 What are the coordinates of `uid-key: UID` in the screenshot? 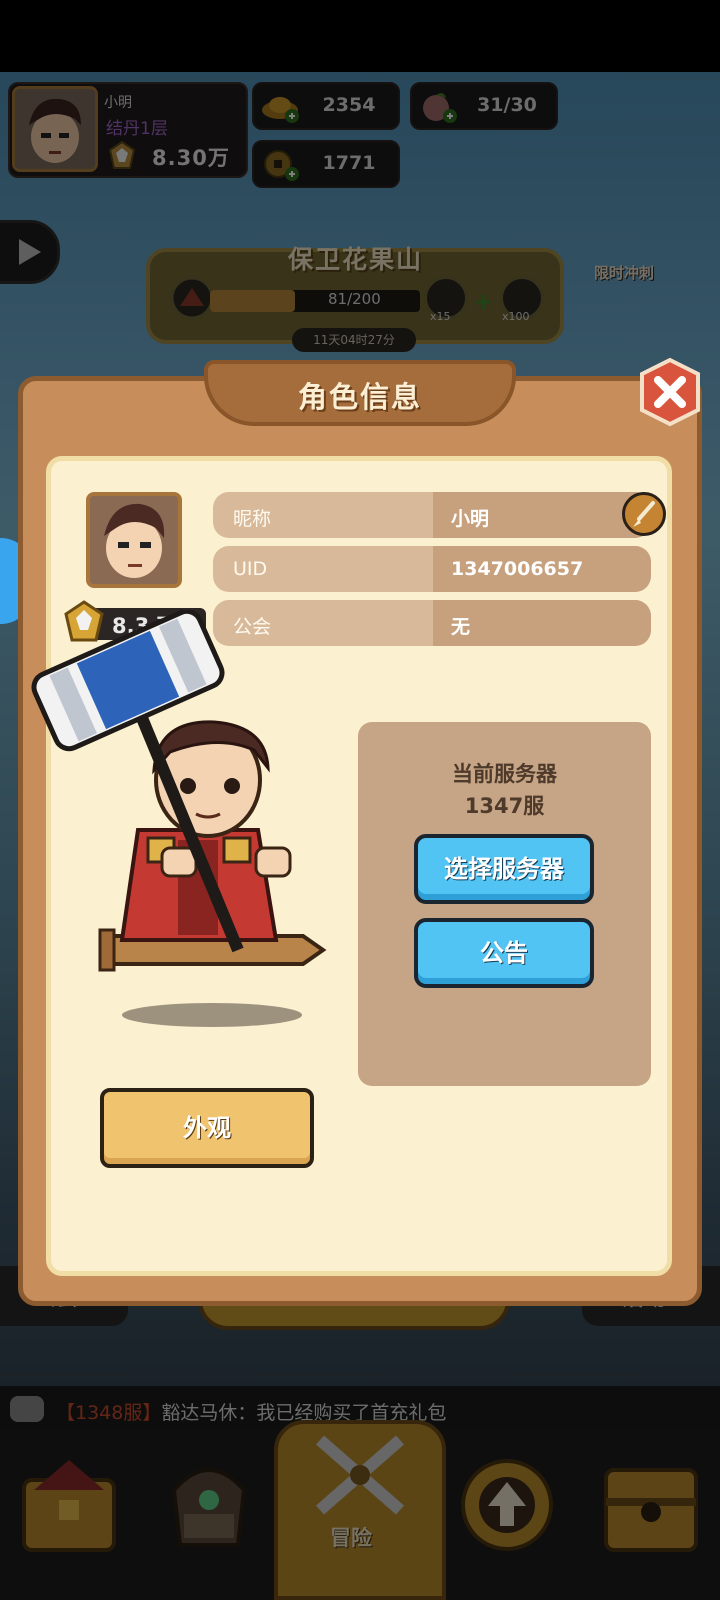 It's located at (250, 569).